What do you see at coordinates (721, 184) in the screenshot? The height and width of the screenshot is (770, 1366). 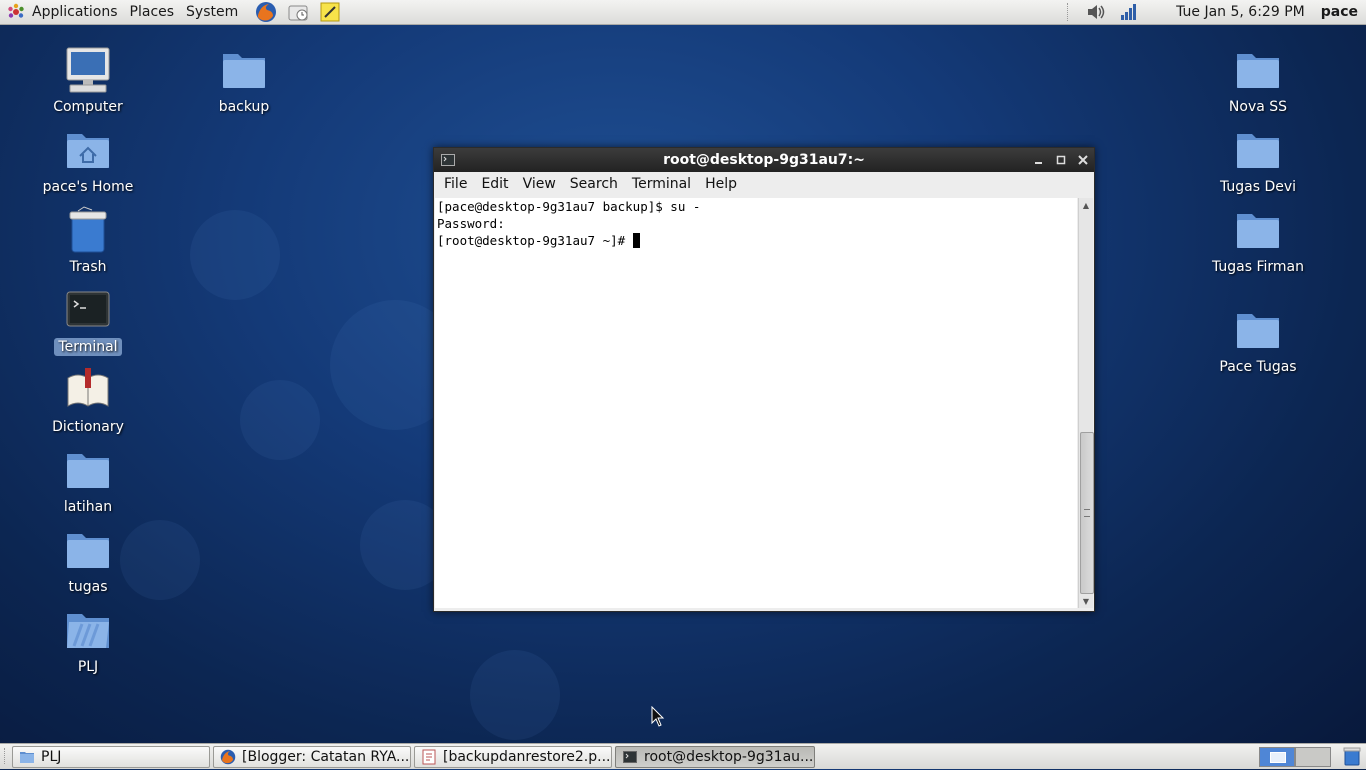 I see `menu-help: Help` at bounding box center [721, 184].